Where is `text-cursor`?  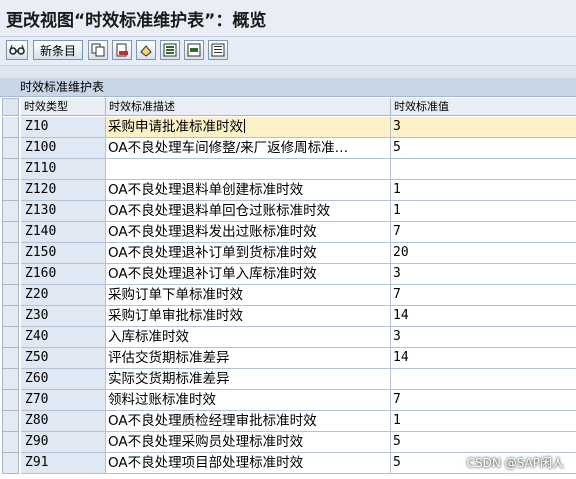 text-cursor is located at coordinates (244, 126).